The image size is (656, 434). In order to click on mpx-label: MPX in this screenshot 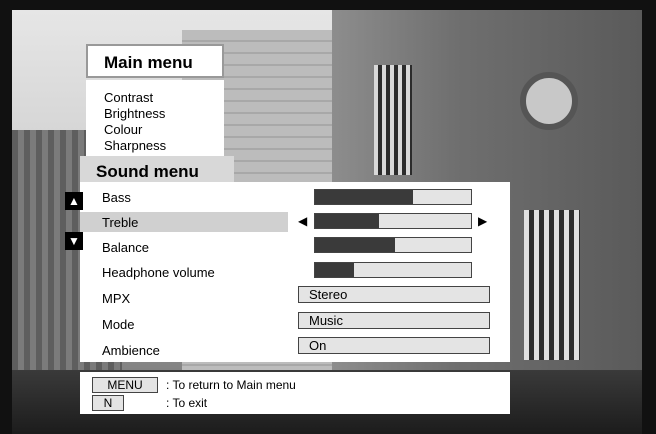, I will do `click(116, 298)`.